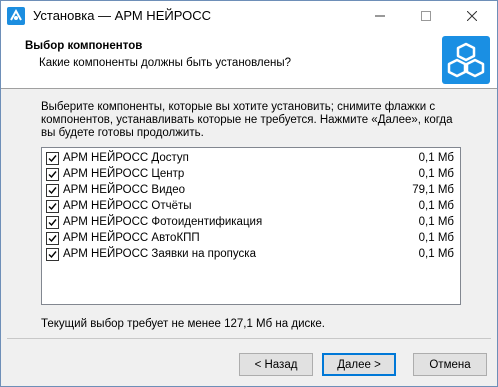  I want to click on component-item-auto-checkpoint: АРМ НЕЙРОСС АвтоКПП 0,1 Мб, so click(251, 238).